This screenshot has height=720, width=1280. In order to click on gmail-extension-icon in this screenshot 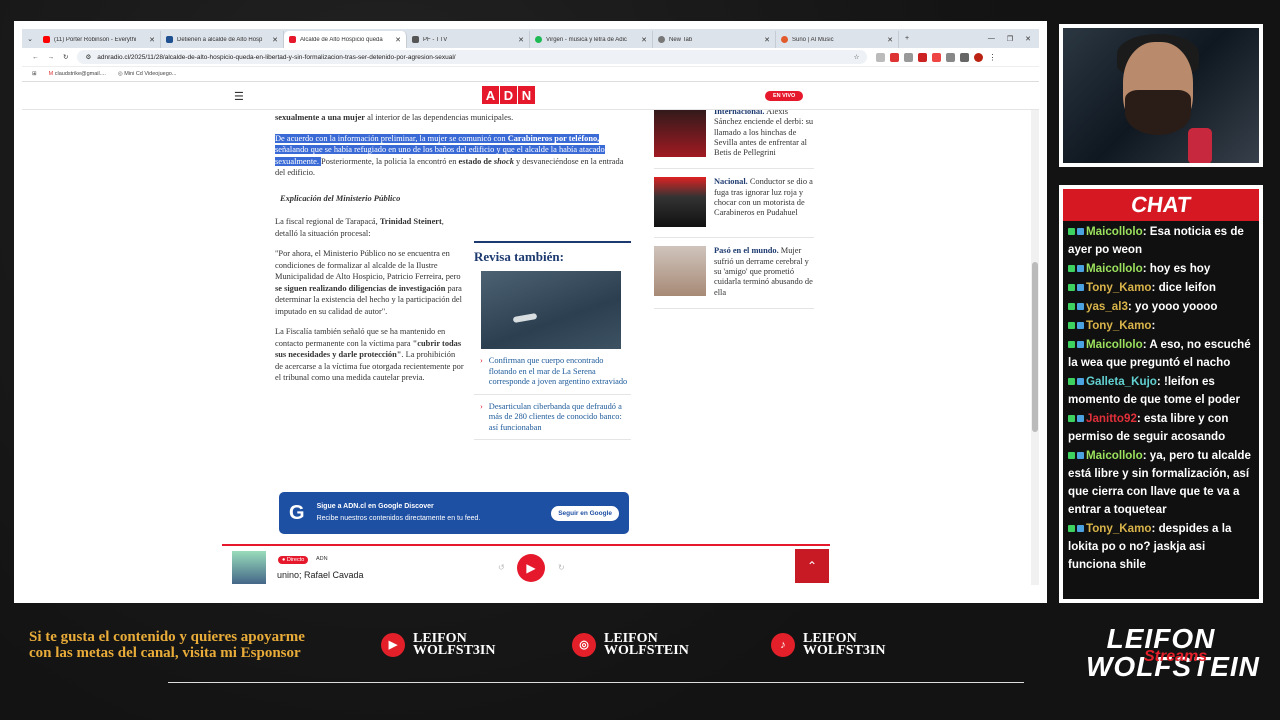, I will do `click(937, 57)`.